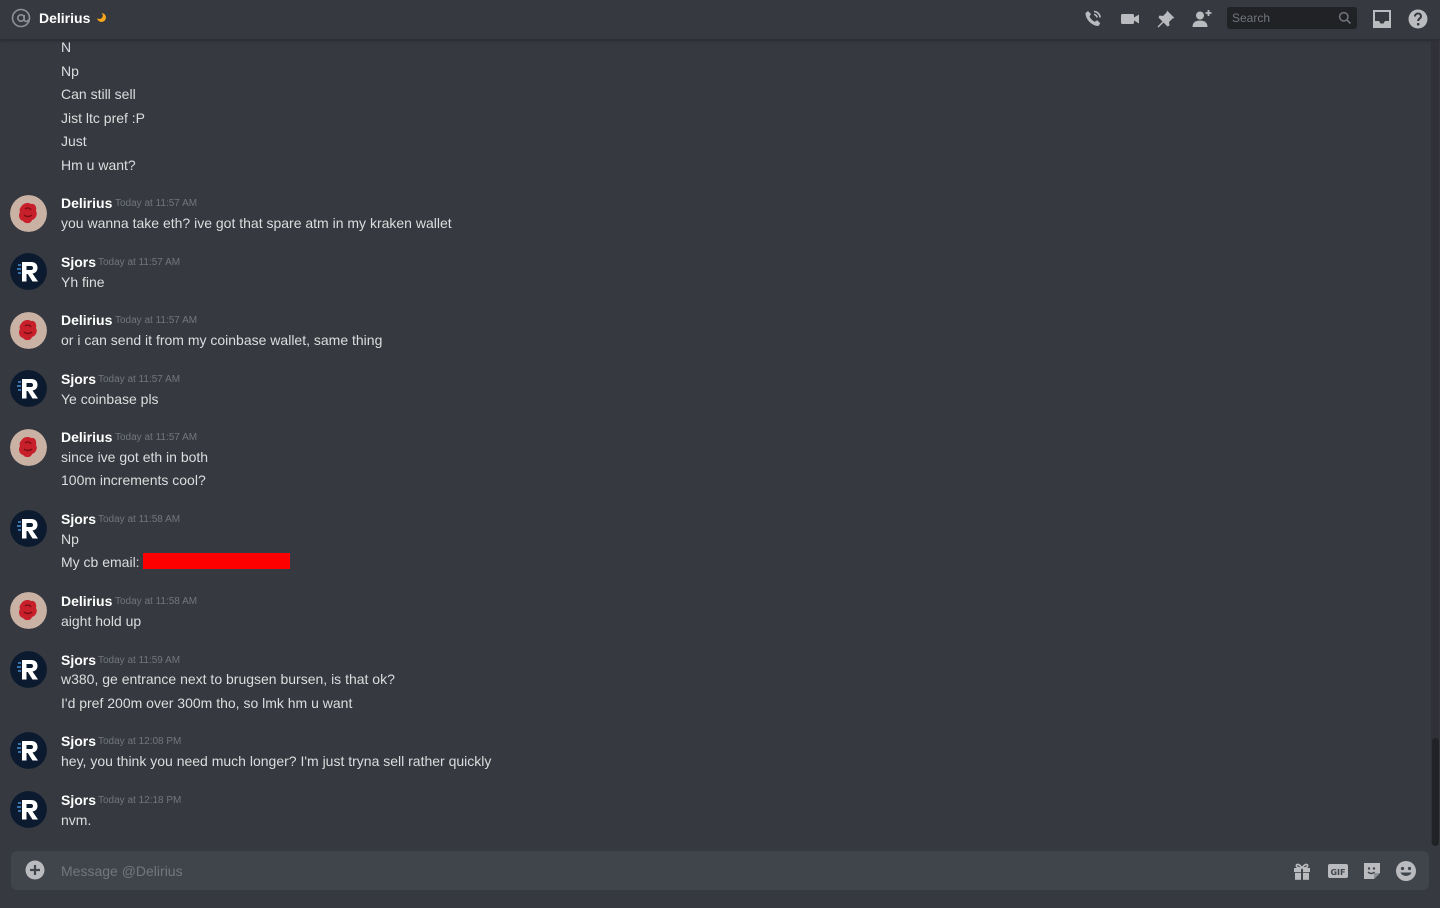 This screenshot has height=908, width=1440. What do you see at coordinates (140, 800) in the screenshot?
I see `message-timestamp: Today at 12:18 PM` at bounding box center [140, 800].